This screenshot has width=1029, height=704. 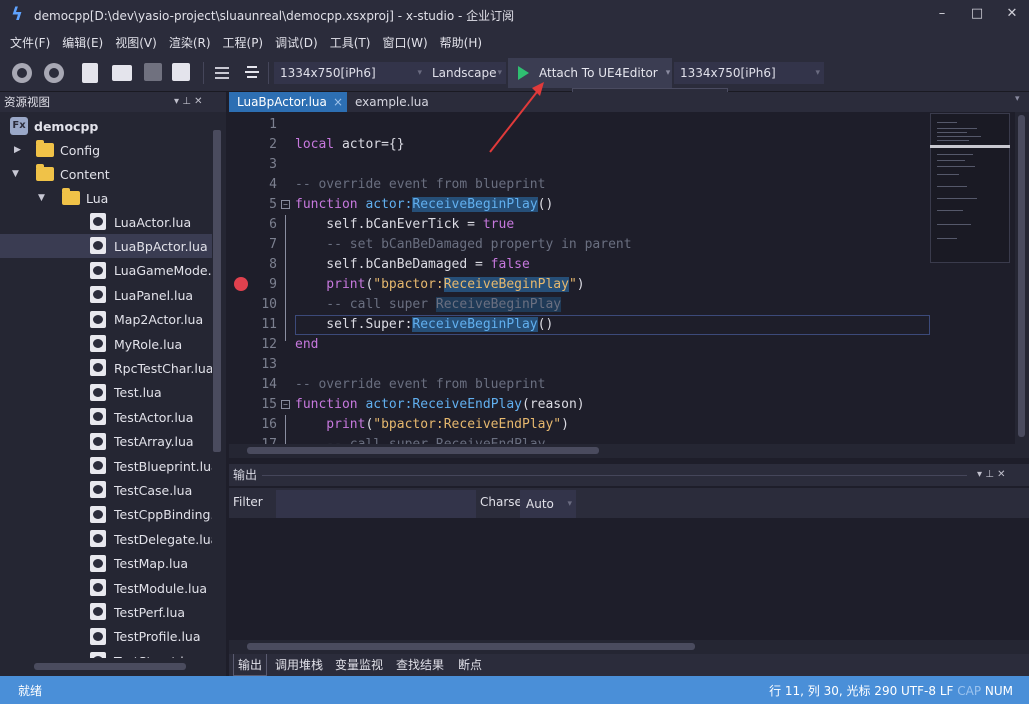 I want to click on file-node: TestArray.lua, so click(x=106, y=442).